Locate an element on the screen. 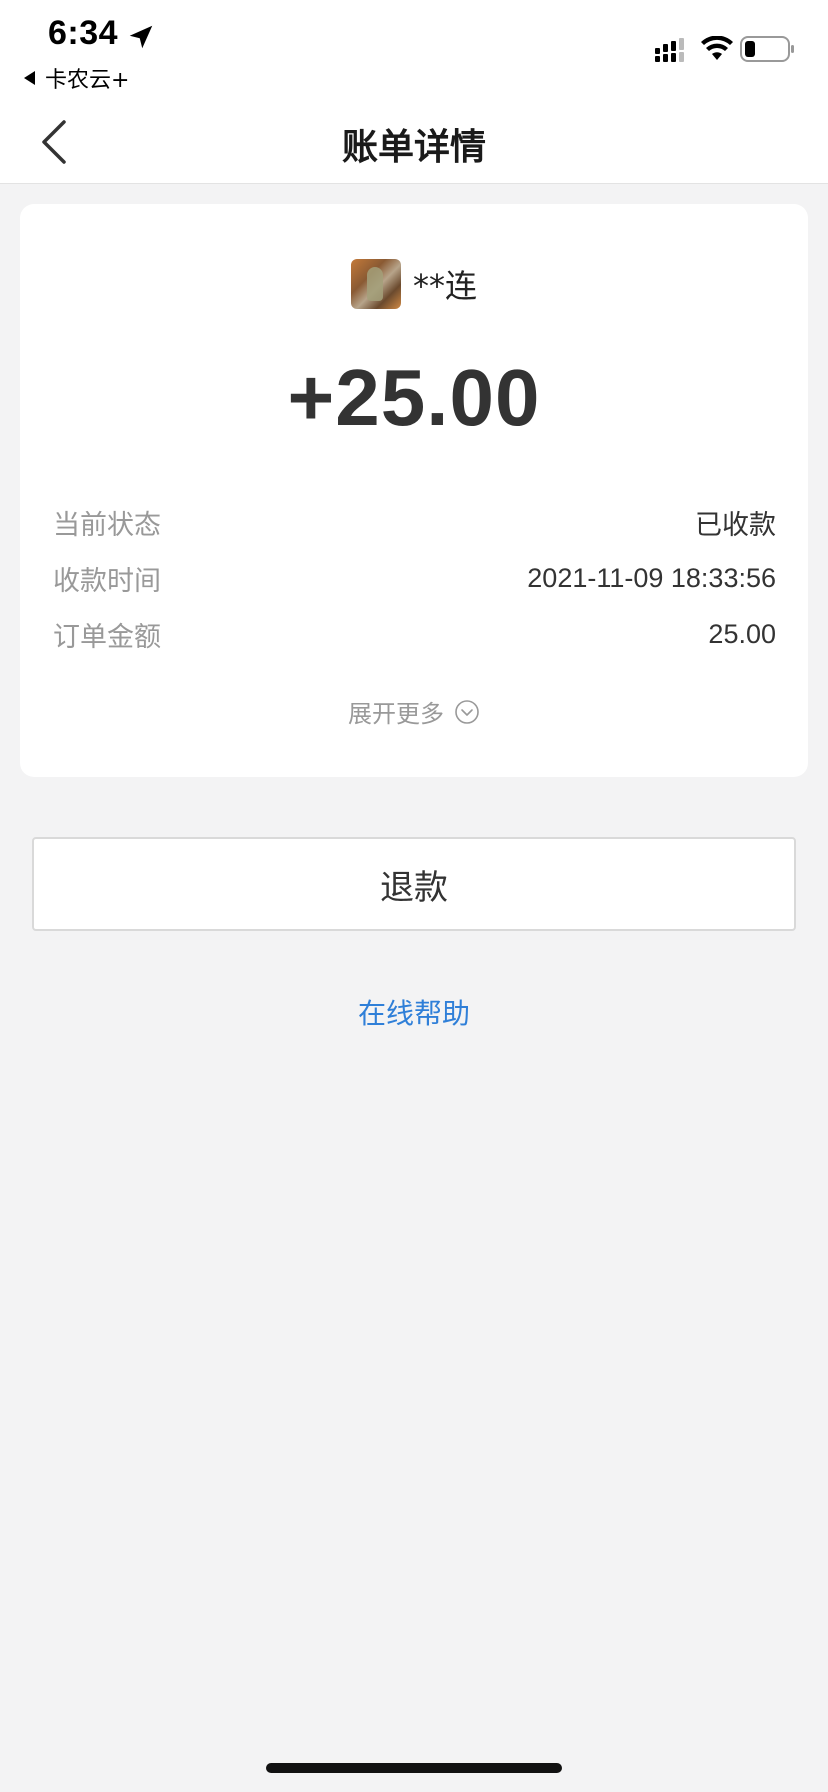  refund-button: 退款 is located at coordinates (414, 884).